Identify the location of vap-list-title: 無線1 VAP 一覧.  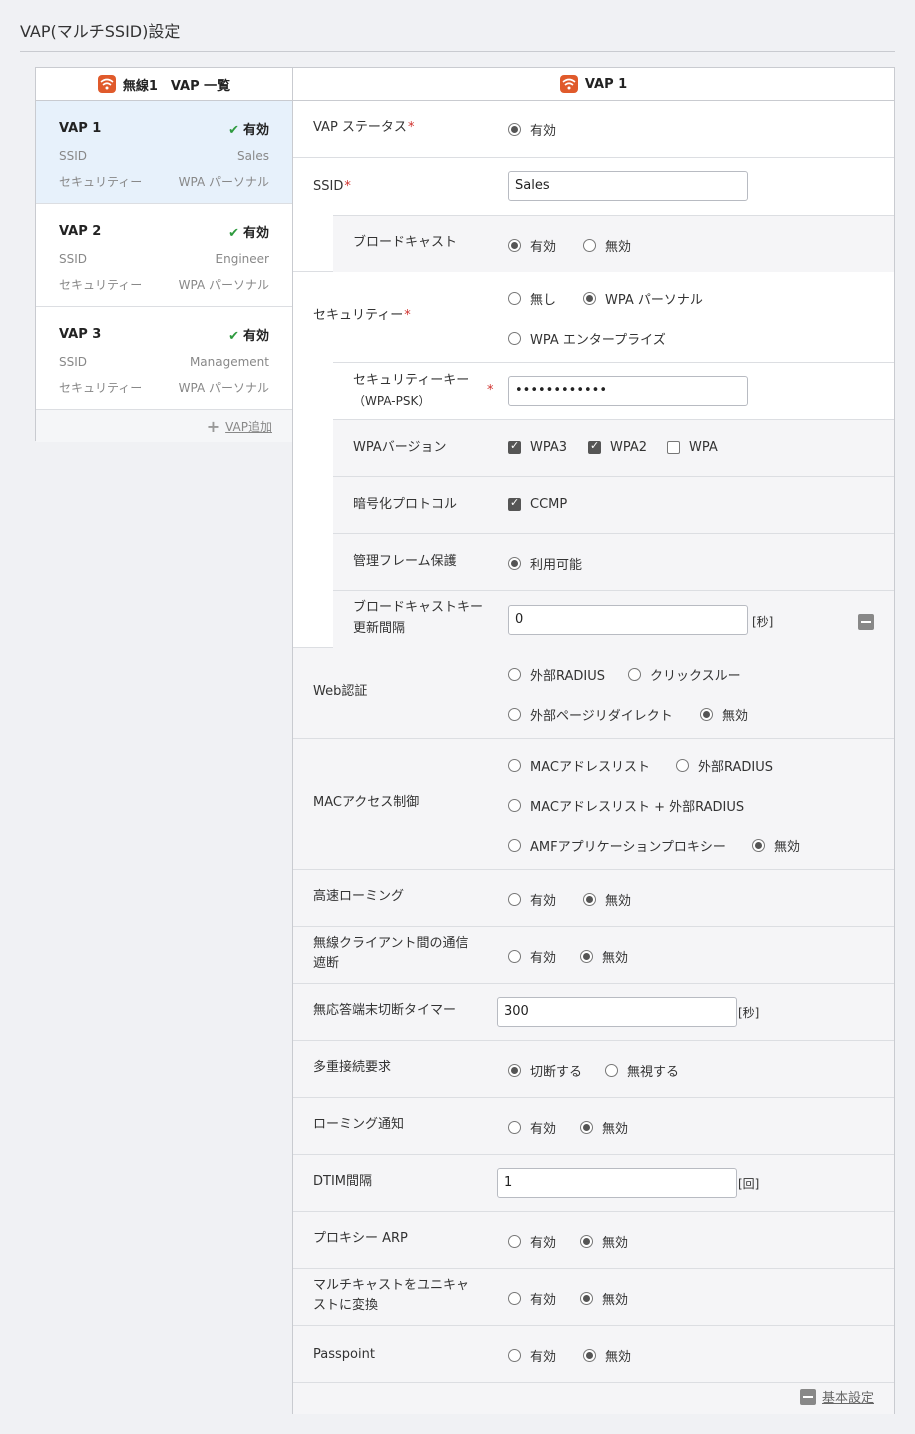
(176, 86).